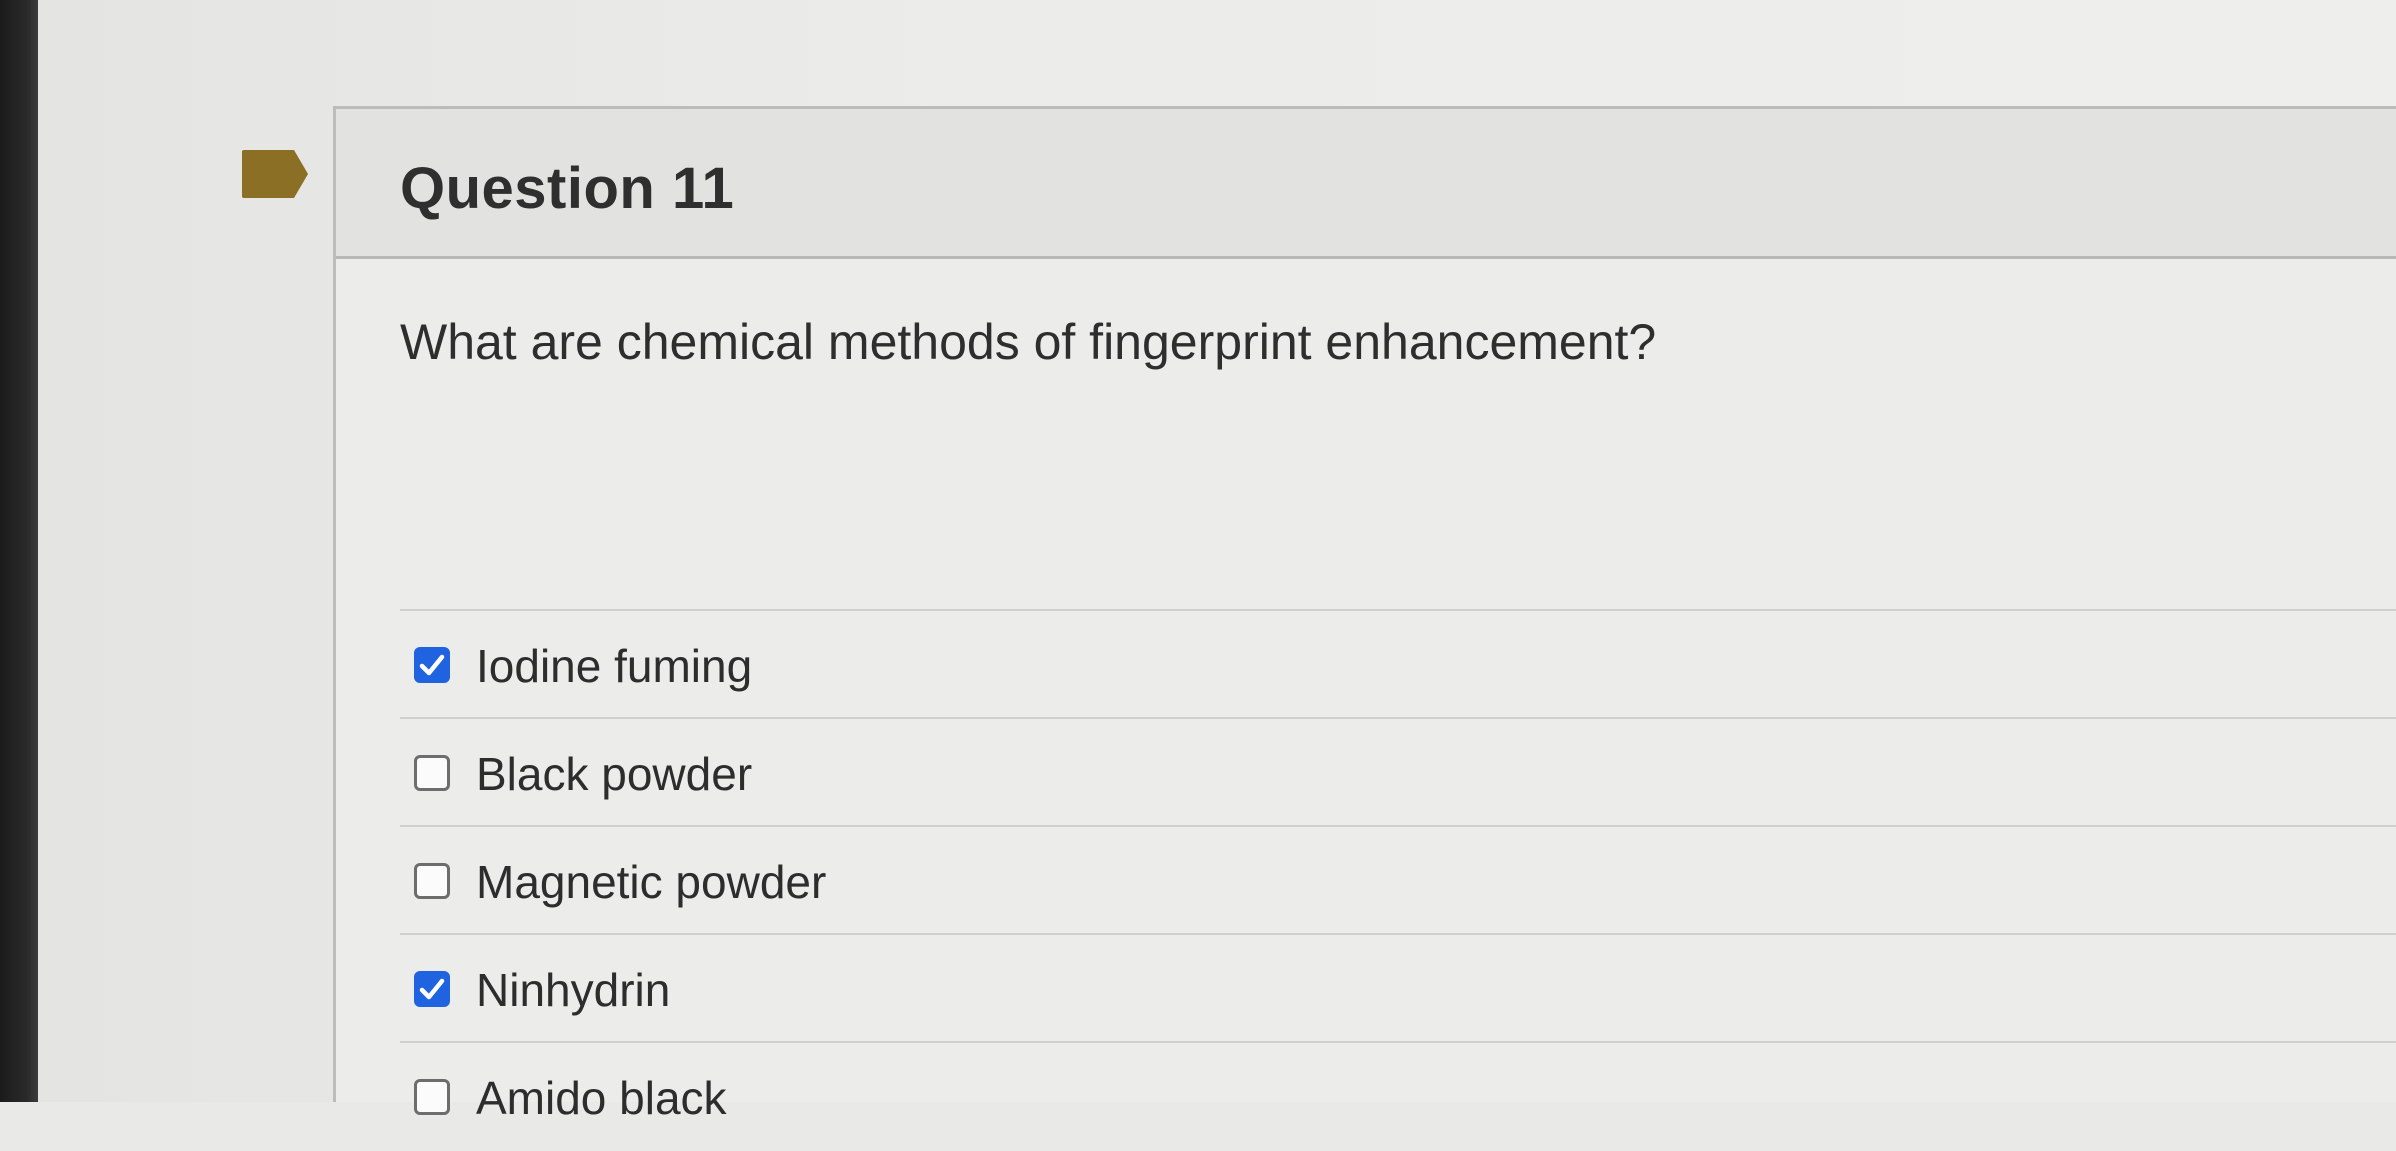 The height and width of the screenshot is (1151, 2396). I want to click on option-label: Iodine fuming, so click(614, 666).